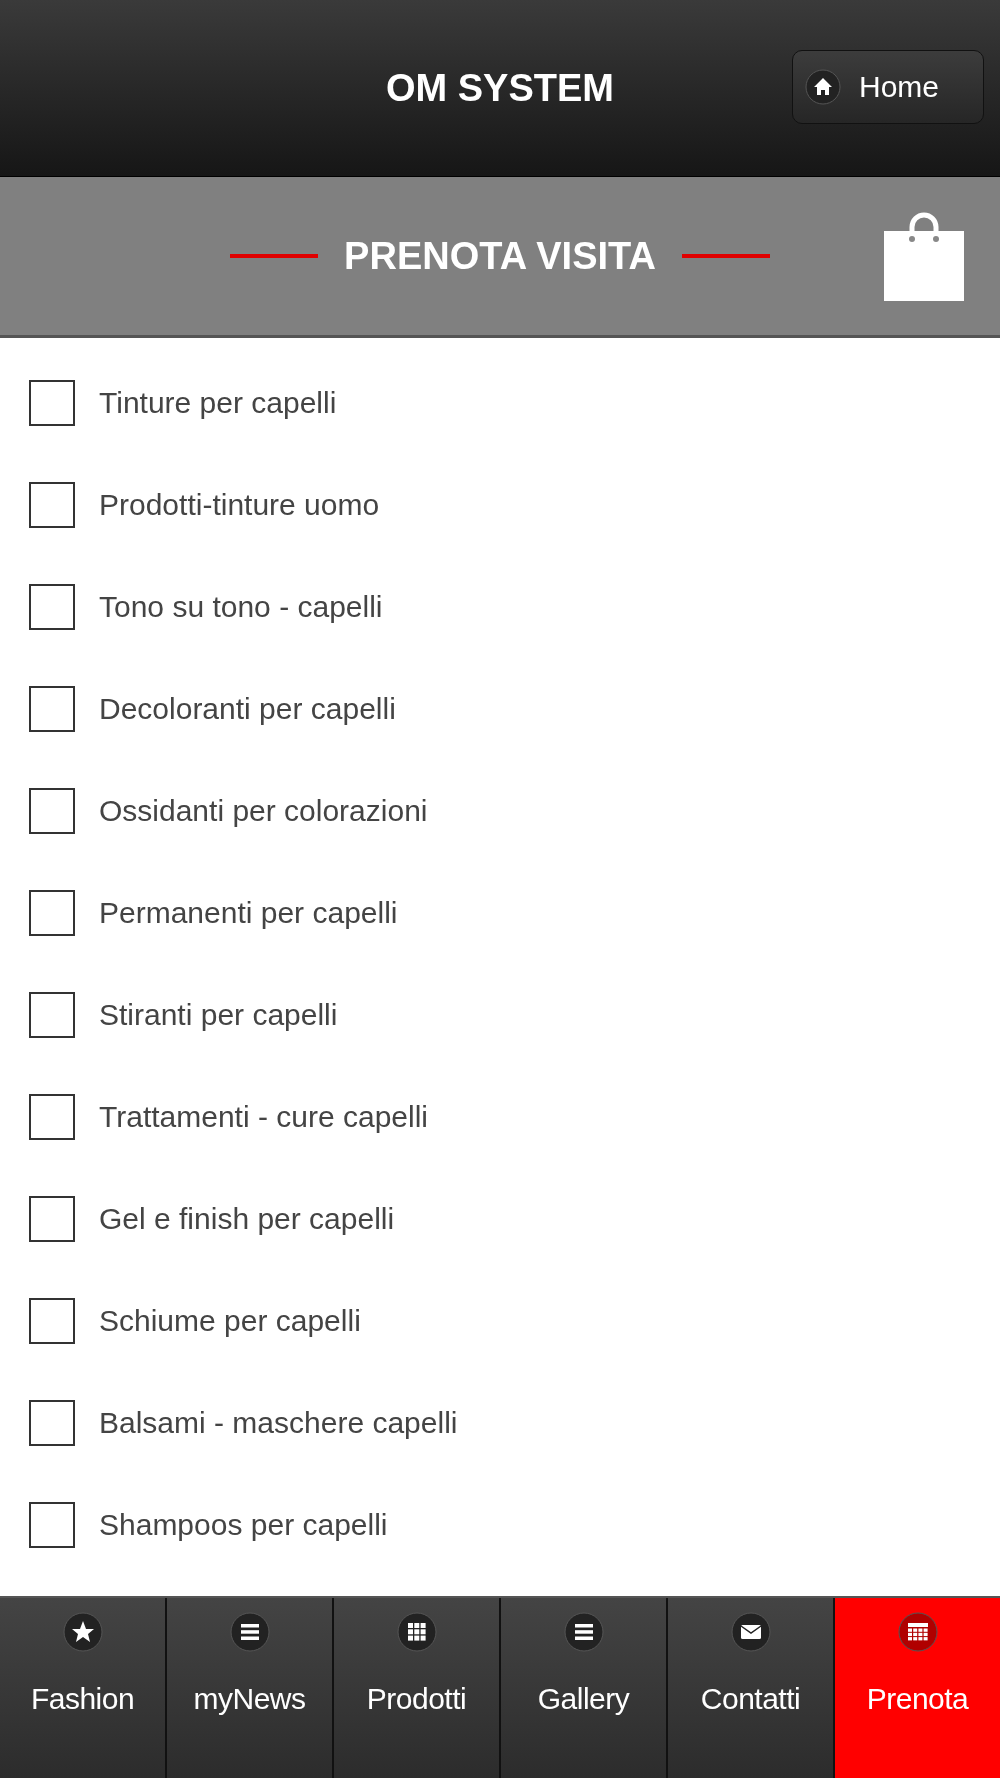  I want to click on nav-tab: myNews, so click(250, 1688).